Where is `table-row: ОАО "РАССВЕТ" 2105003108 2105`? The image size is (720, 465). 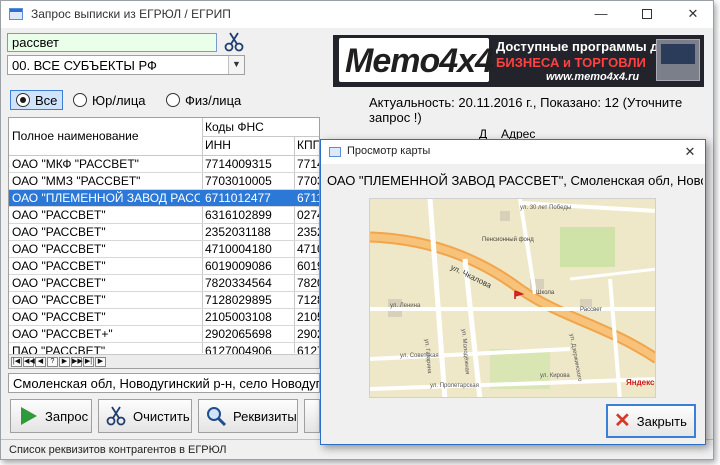 table-row: ОАО "РАССВЕТ" 2105003108 2105 is located at coordinates (164, 317).